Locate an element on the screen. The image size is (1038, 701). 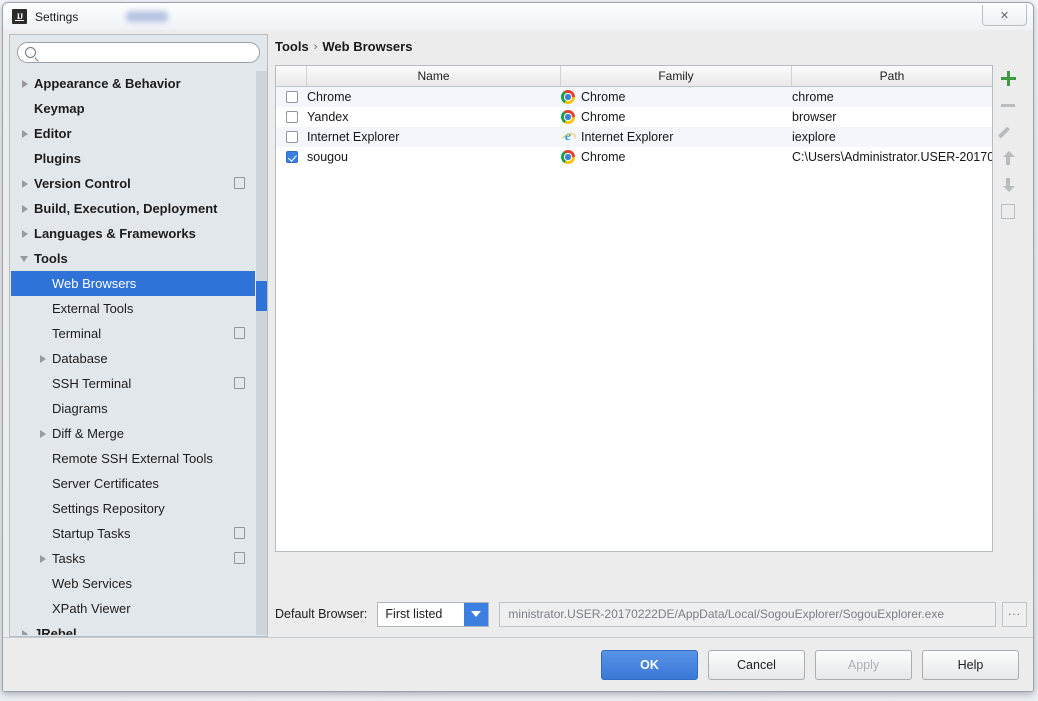
sidebar-item-server-certificates: Server Certificates is located at coordinates (133, 483).